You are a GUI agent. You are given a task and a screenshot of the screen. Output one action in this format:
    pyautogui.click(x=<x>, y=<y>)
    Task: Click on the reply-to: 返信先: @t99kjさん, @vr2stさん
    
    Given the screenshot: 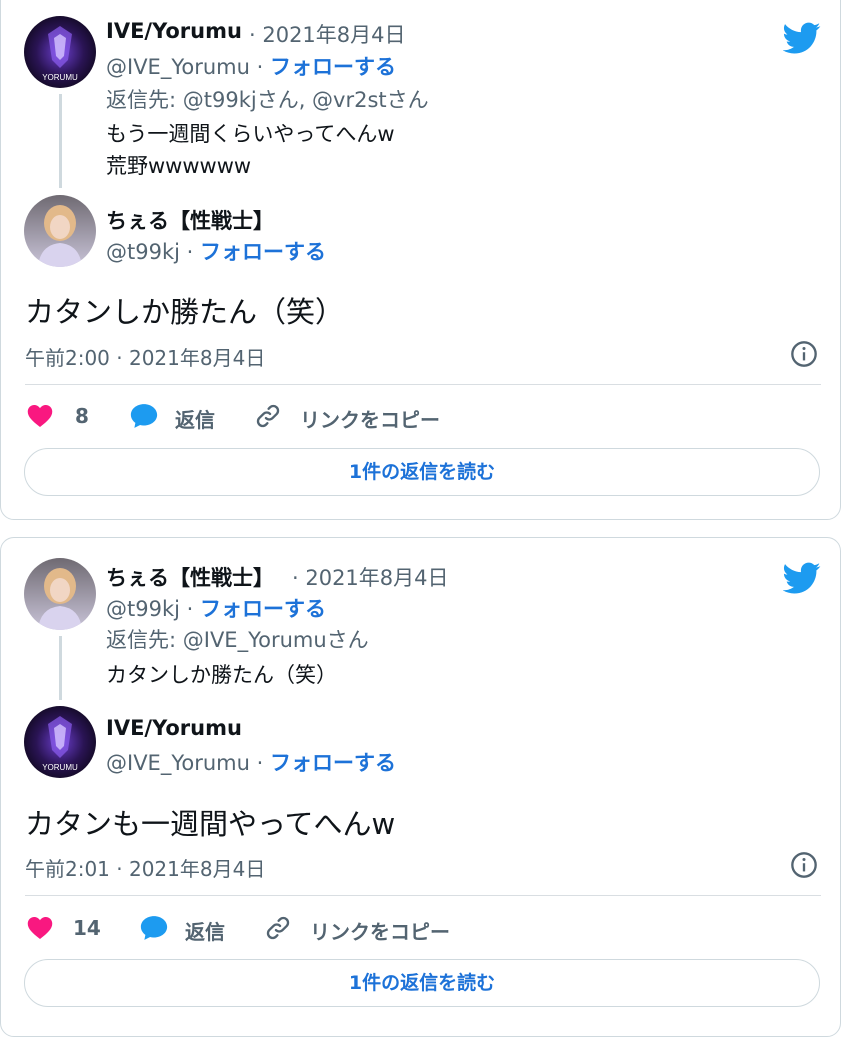 What is the action you would take?
    pyautogui.click(x=267, y=99)
    